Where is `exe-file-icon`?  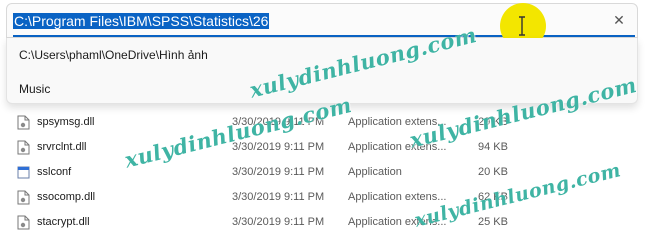
exe-file-icon is located at coordinates (23, 172).